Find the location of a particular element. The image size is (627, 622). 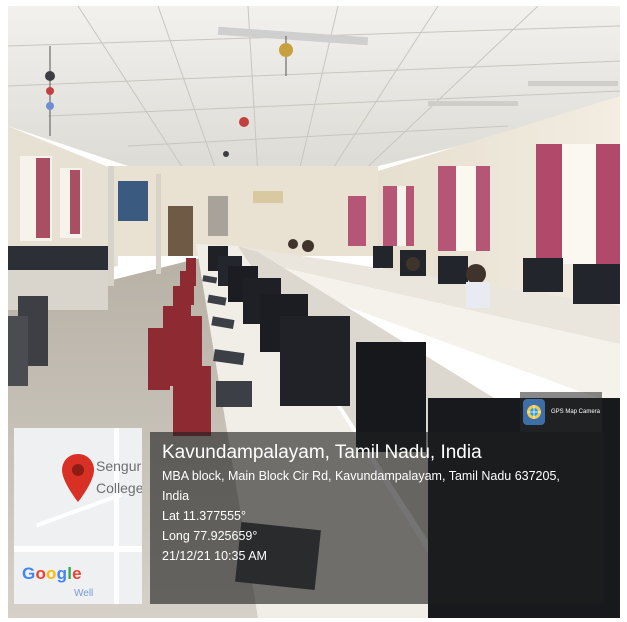

map-bottom-label: Well is located at coordinates (84, 593).